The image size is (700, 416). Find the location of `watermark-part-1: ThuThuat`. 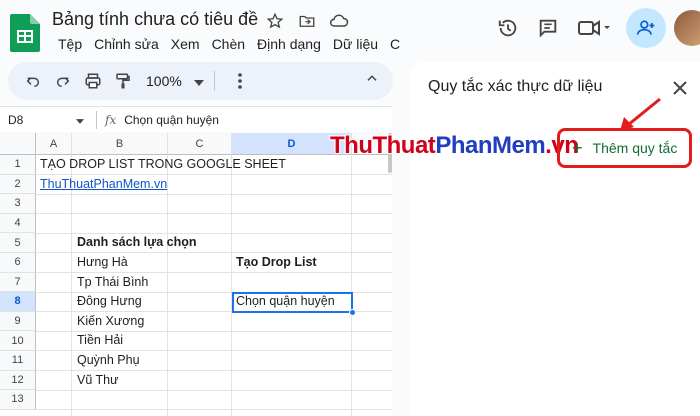

watermark-part-1: ThuThuat is located at coordinates (383, 145).